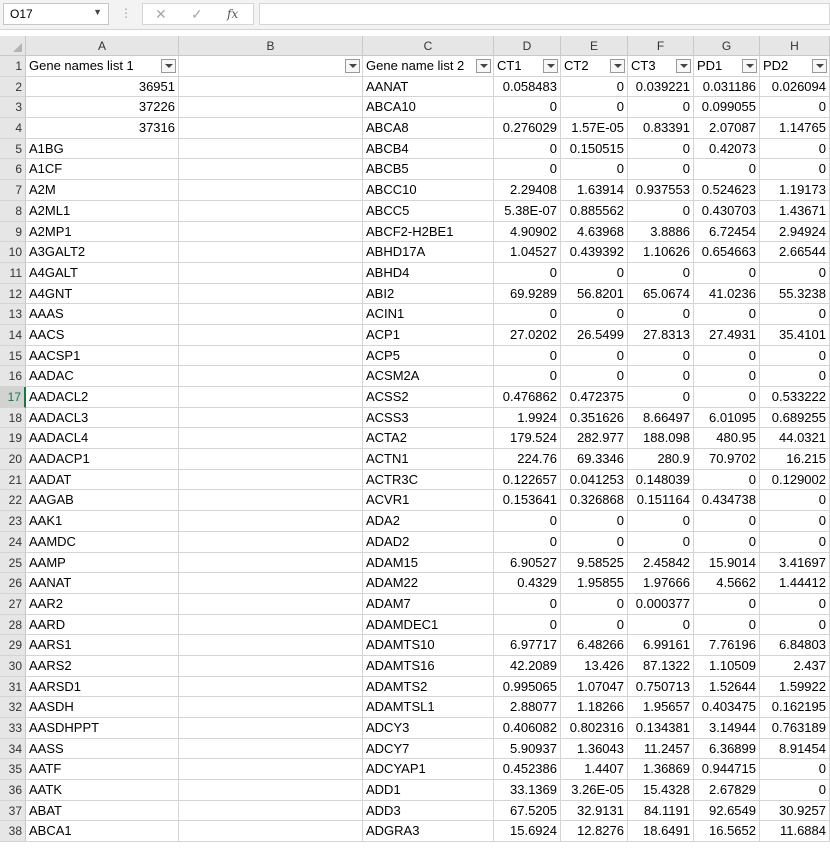 Image resolution: width=830 pixels, height=848 pixels. What do you see at coordinates (727, 563) in the screenshot?
I see `cell: 15.9014` at bounding box center [727, 563].